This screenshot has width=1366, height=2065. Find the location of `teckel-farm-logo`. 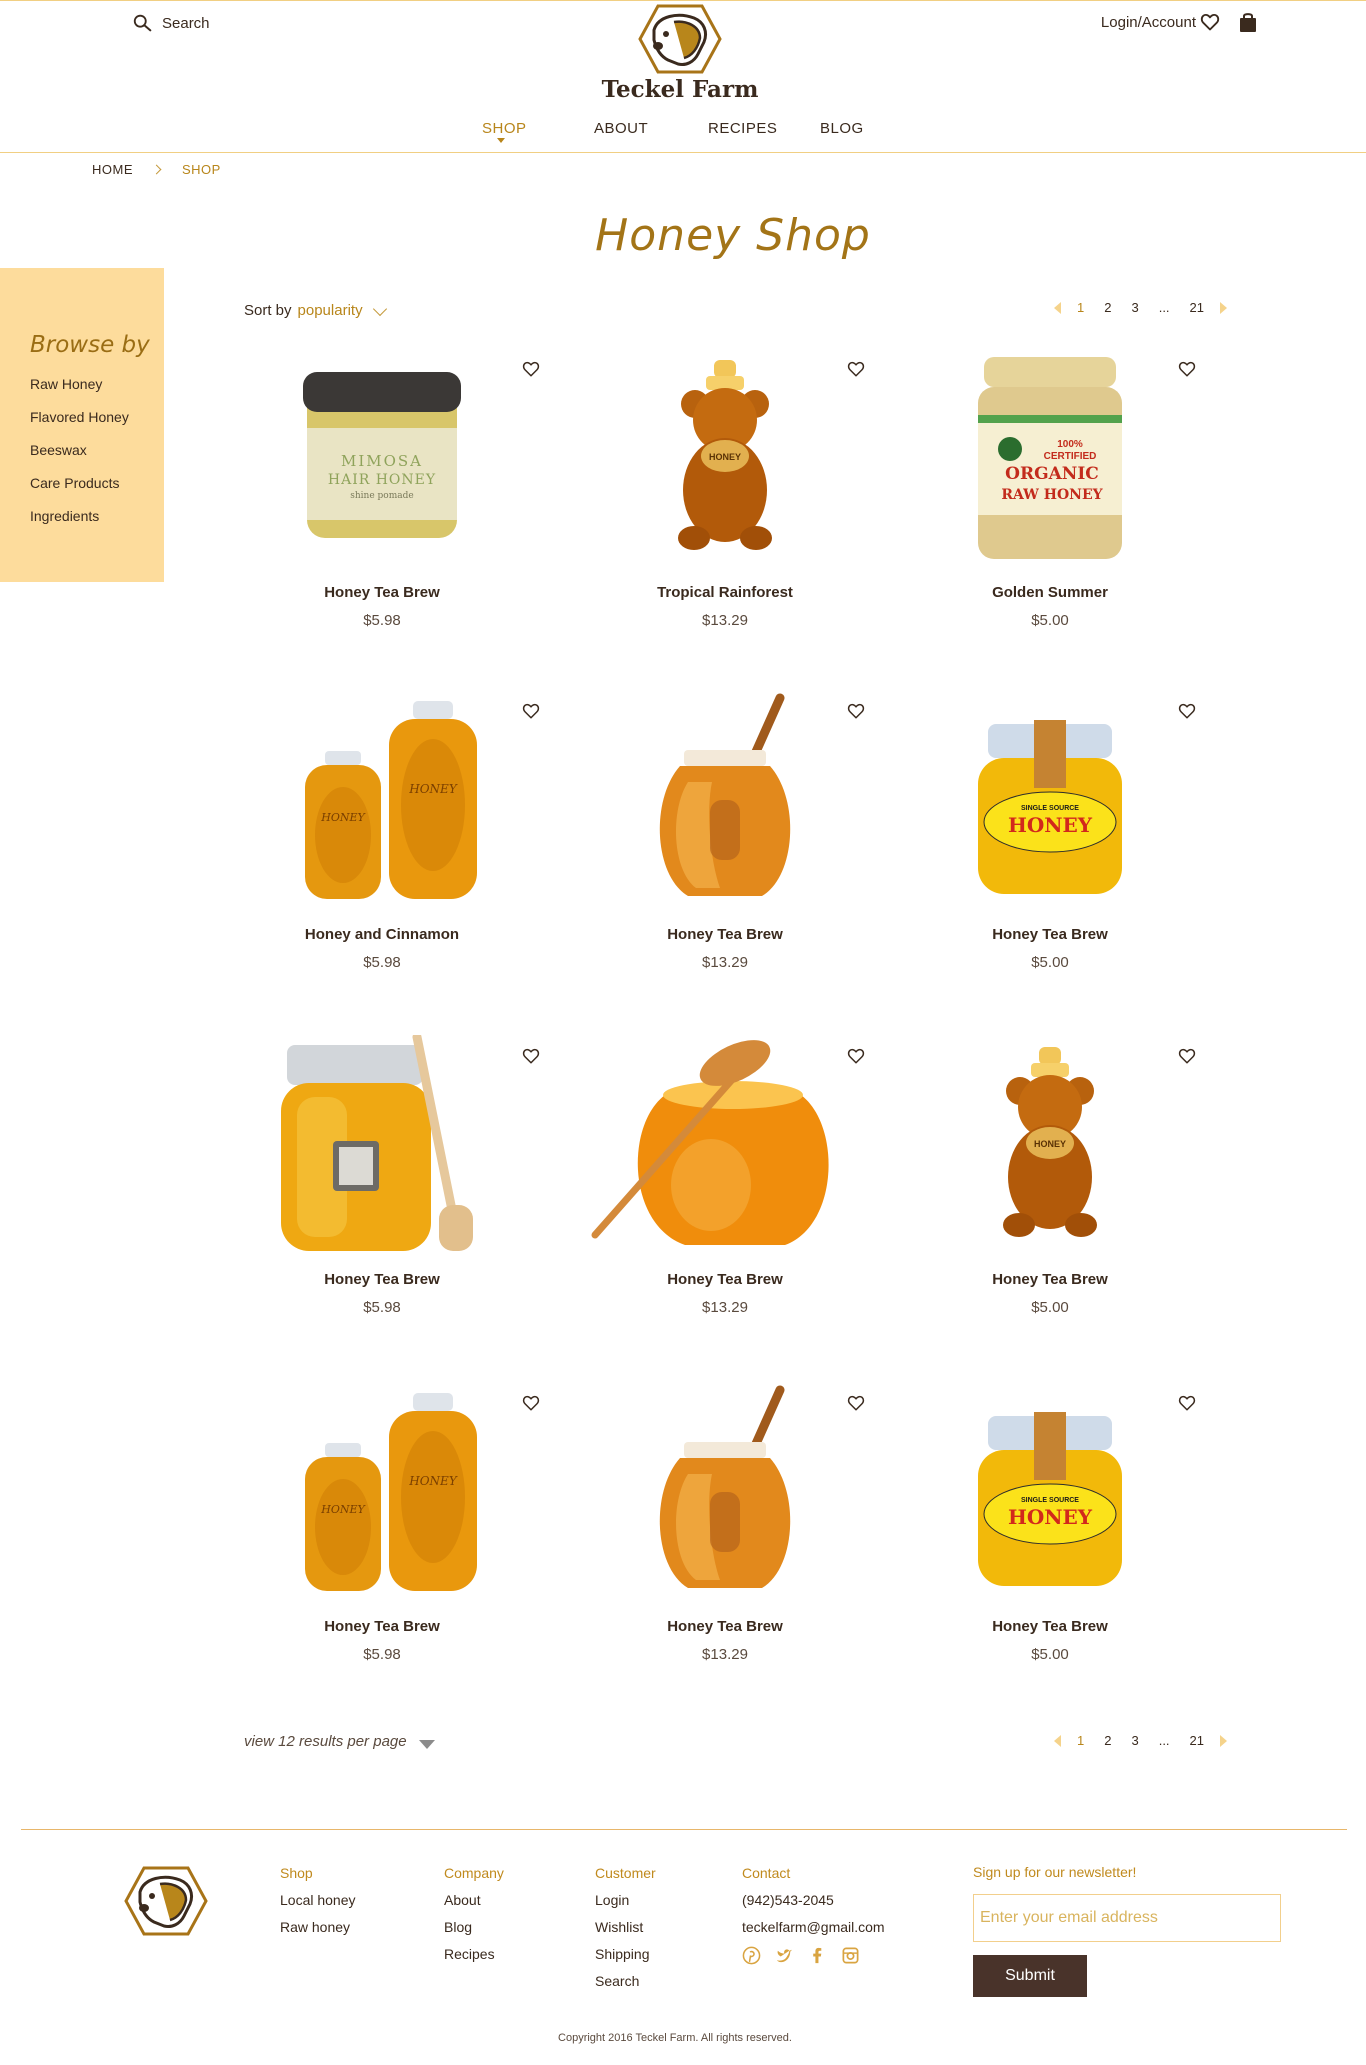

teckel-farm-logo is located at coordinates (680, 39).